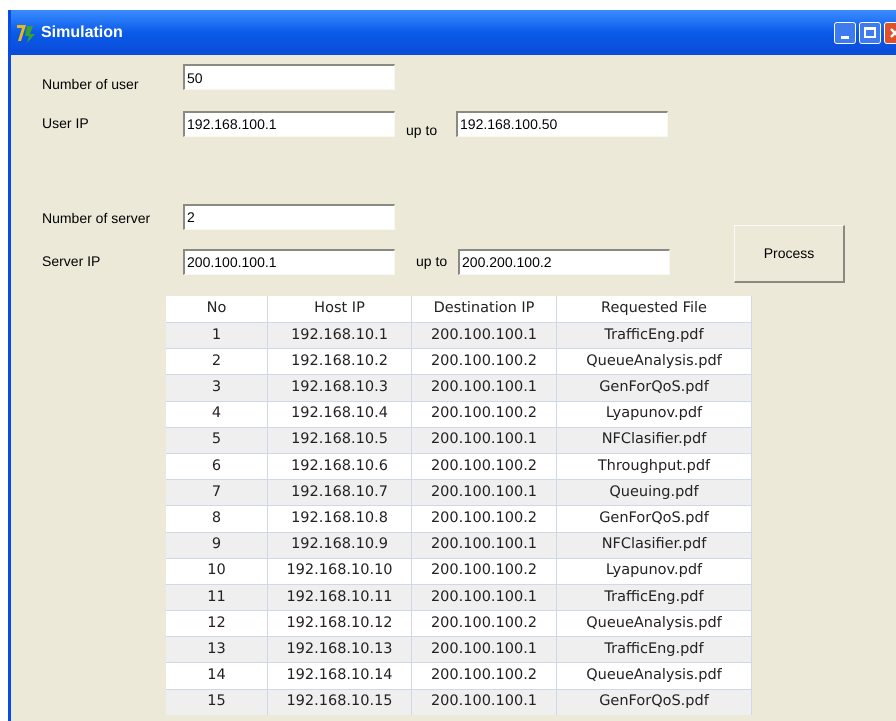 The width and height of the screenshot is (896, 721). What do you see at coordinates (66, 123) in the screenshot?
I see `field-label: User IP` at bounding box center [66, 123].